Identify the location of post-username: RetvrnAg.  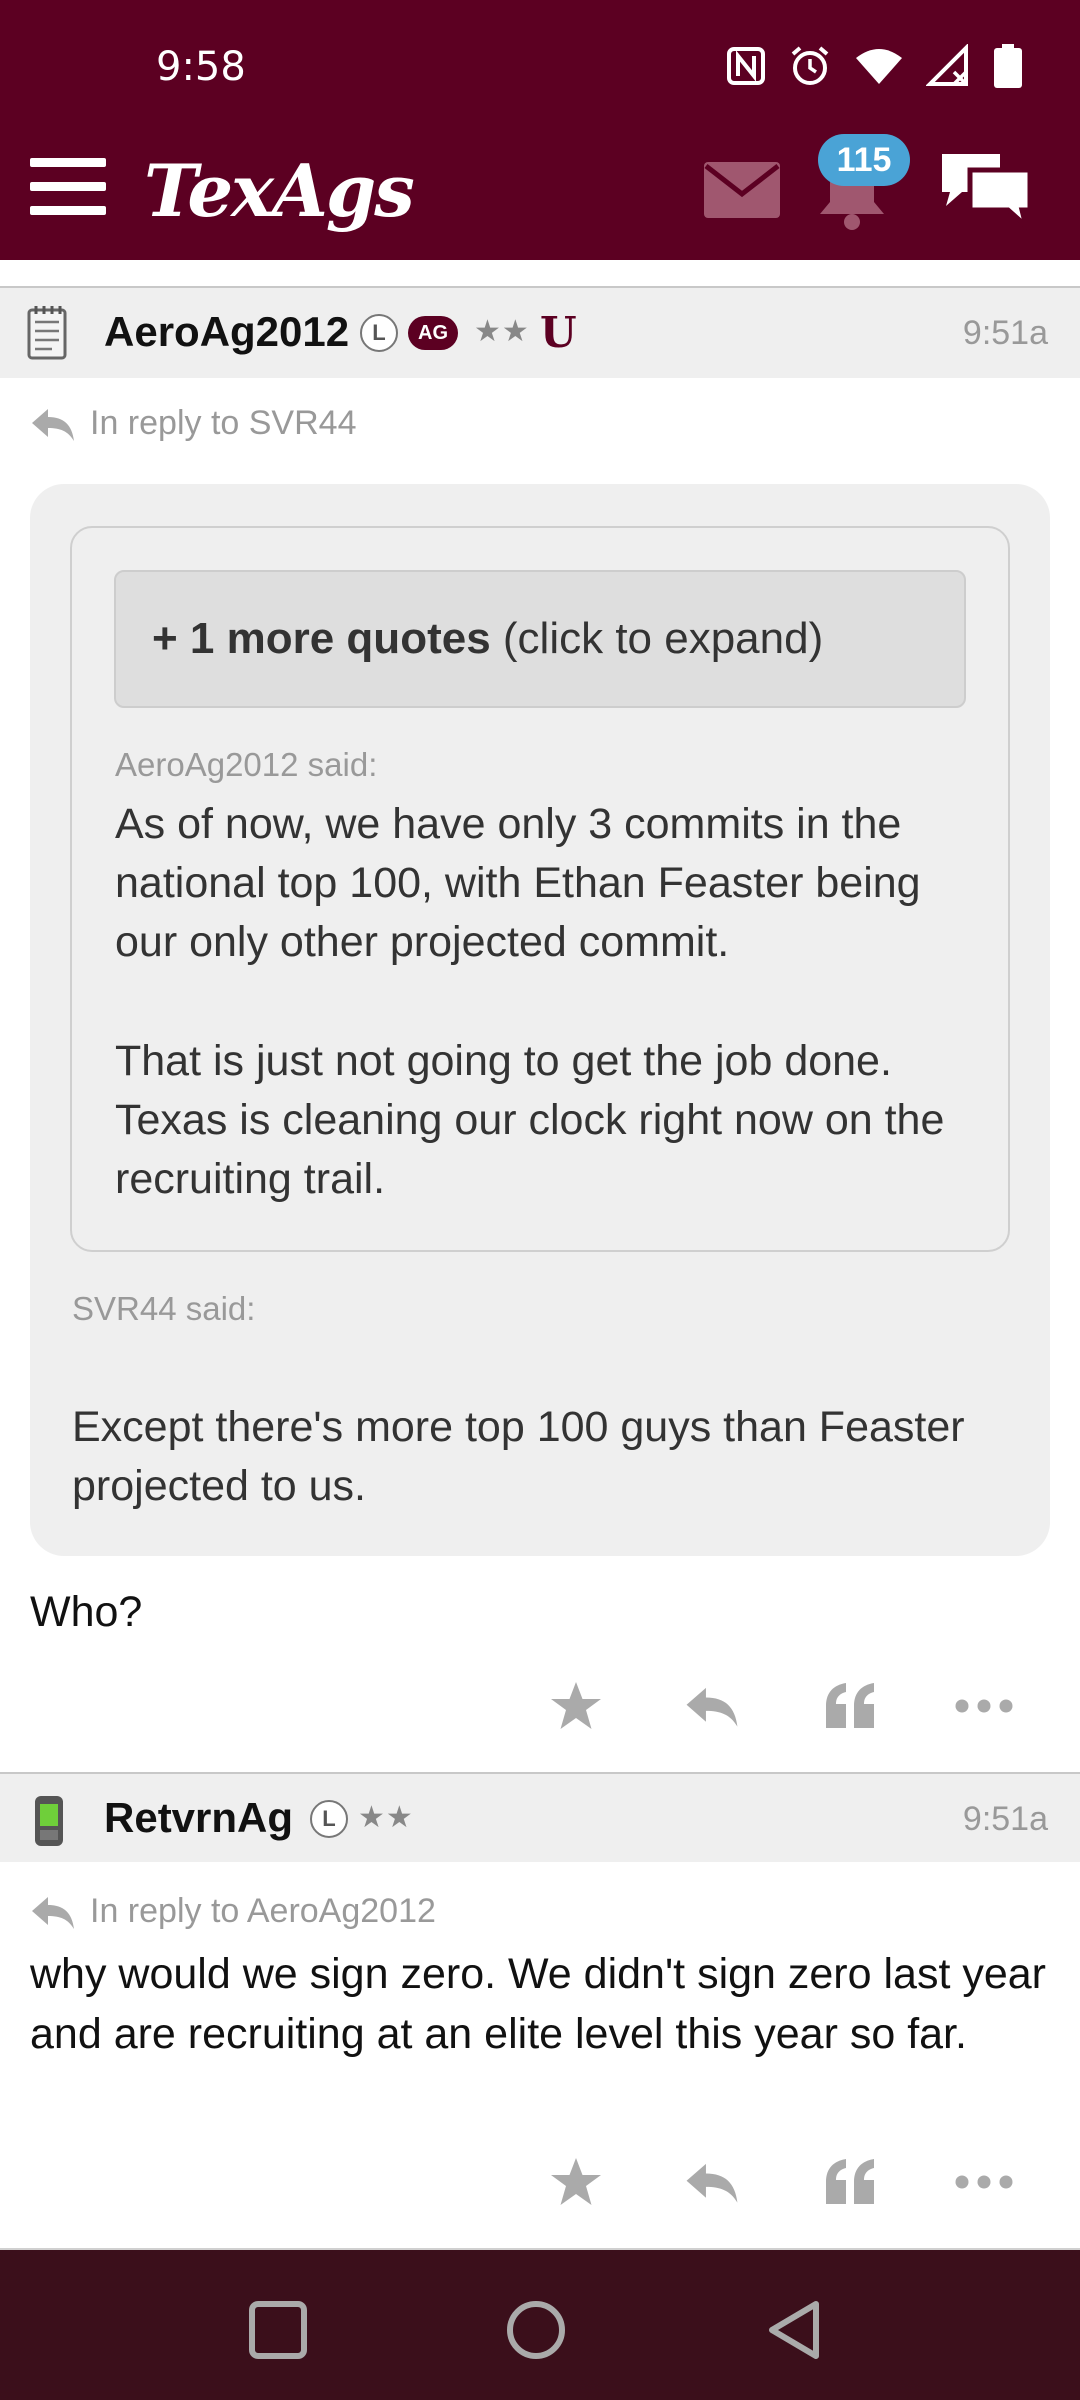
(198, 1818).